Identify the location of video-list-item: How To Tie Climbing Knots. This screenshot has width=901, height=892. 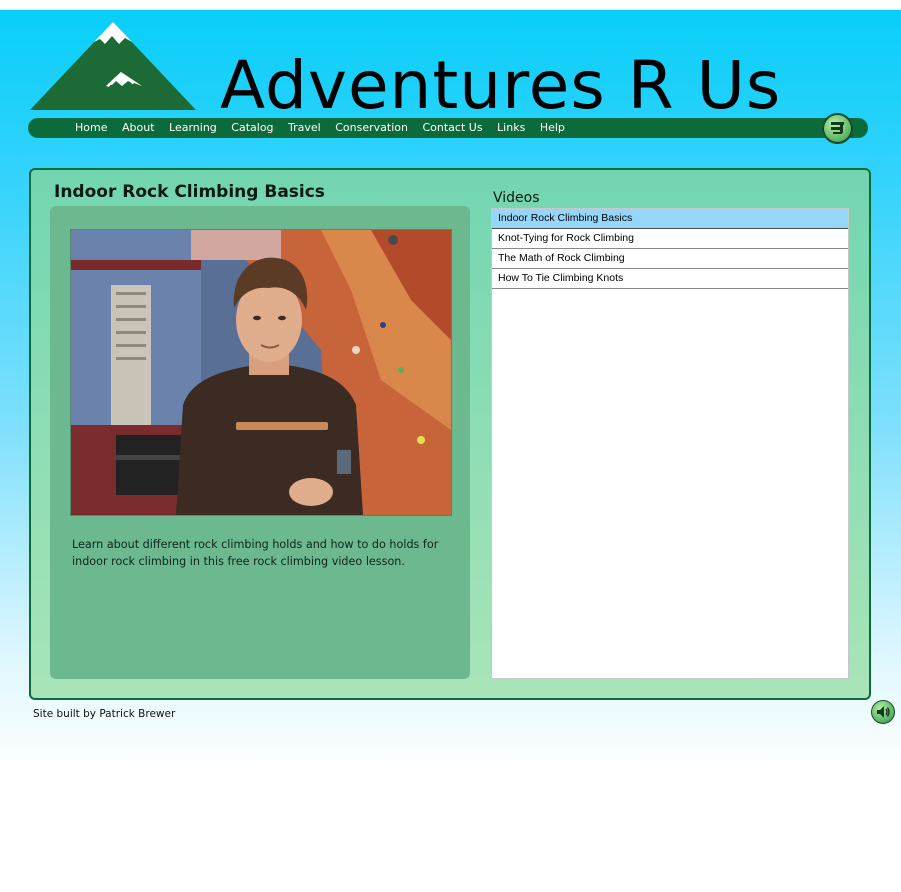
(670, 279).